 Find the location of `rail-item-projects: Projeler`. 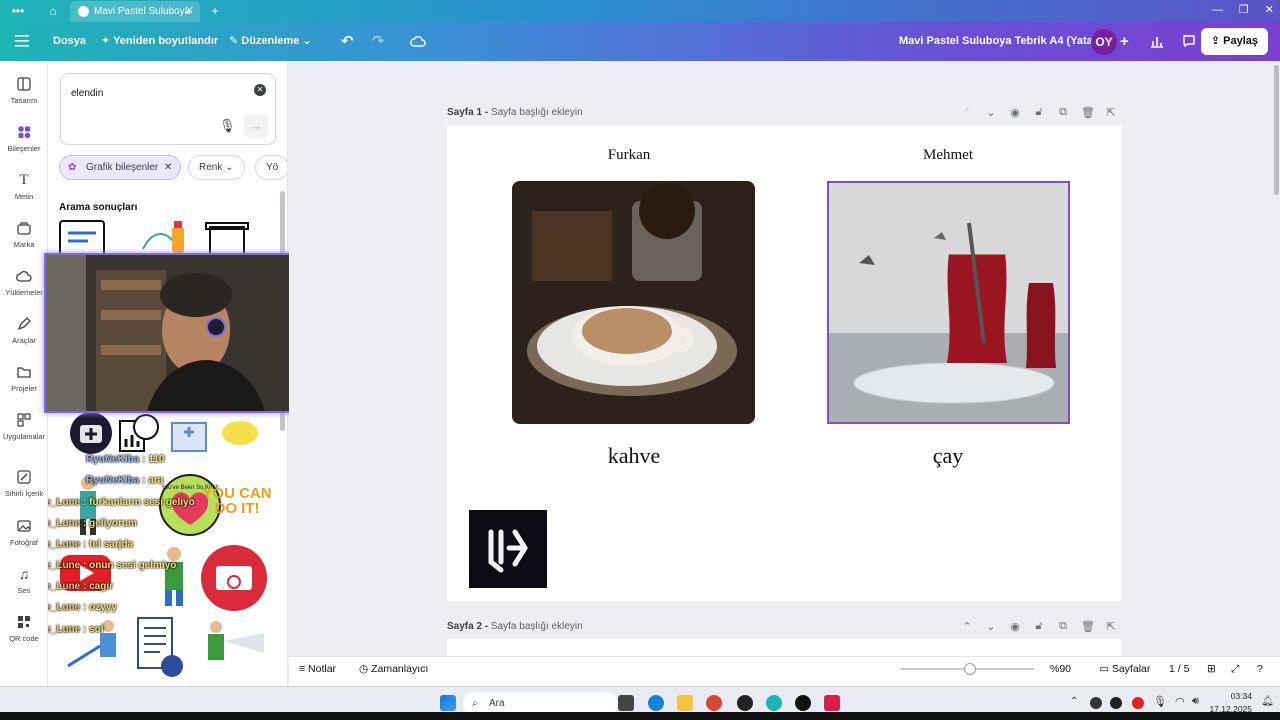

rail-item-projects: Projeler is located at coordinates (24, 378).